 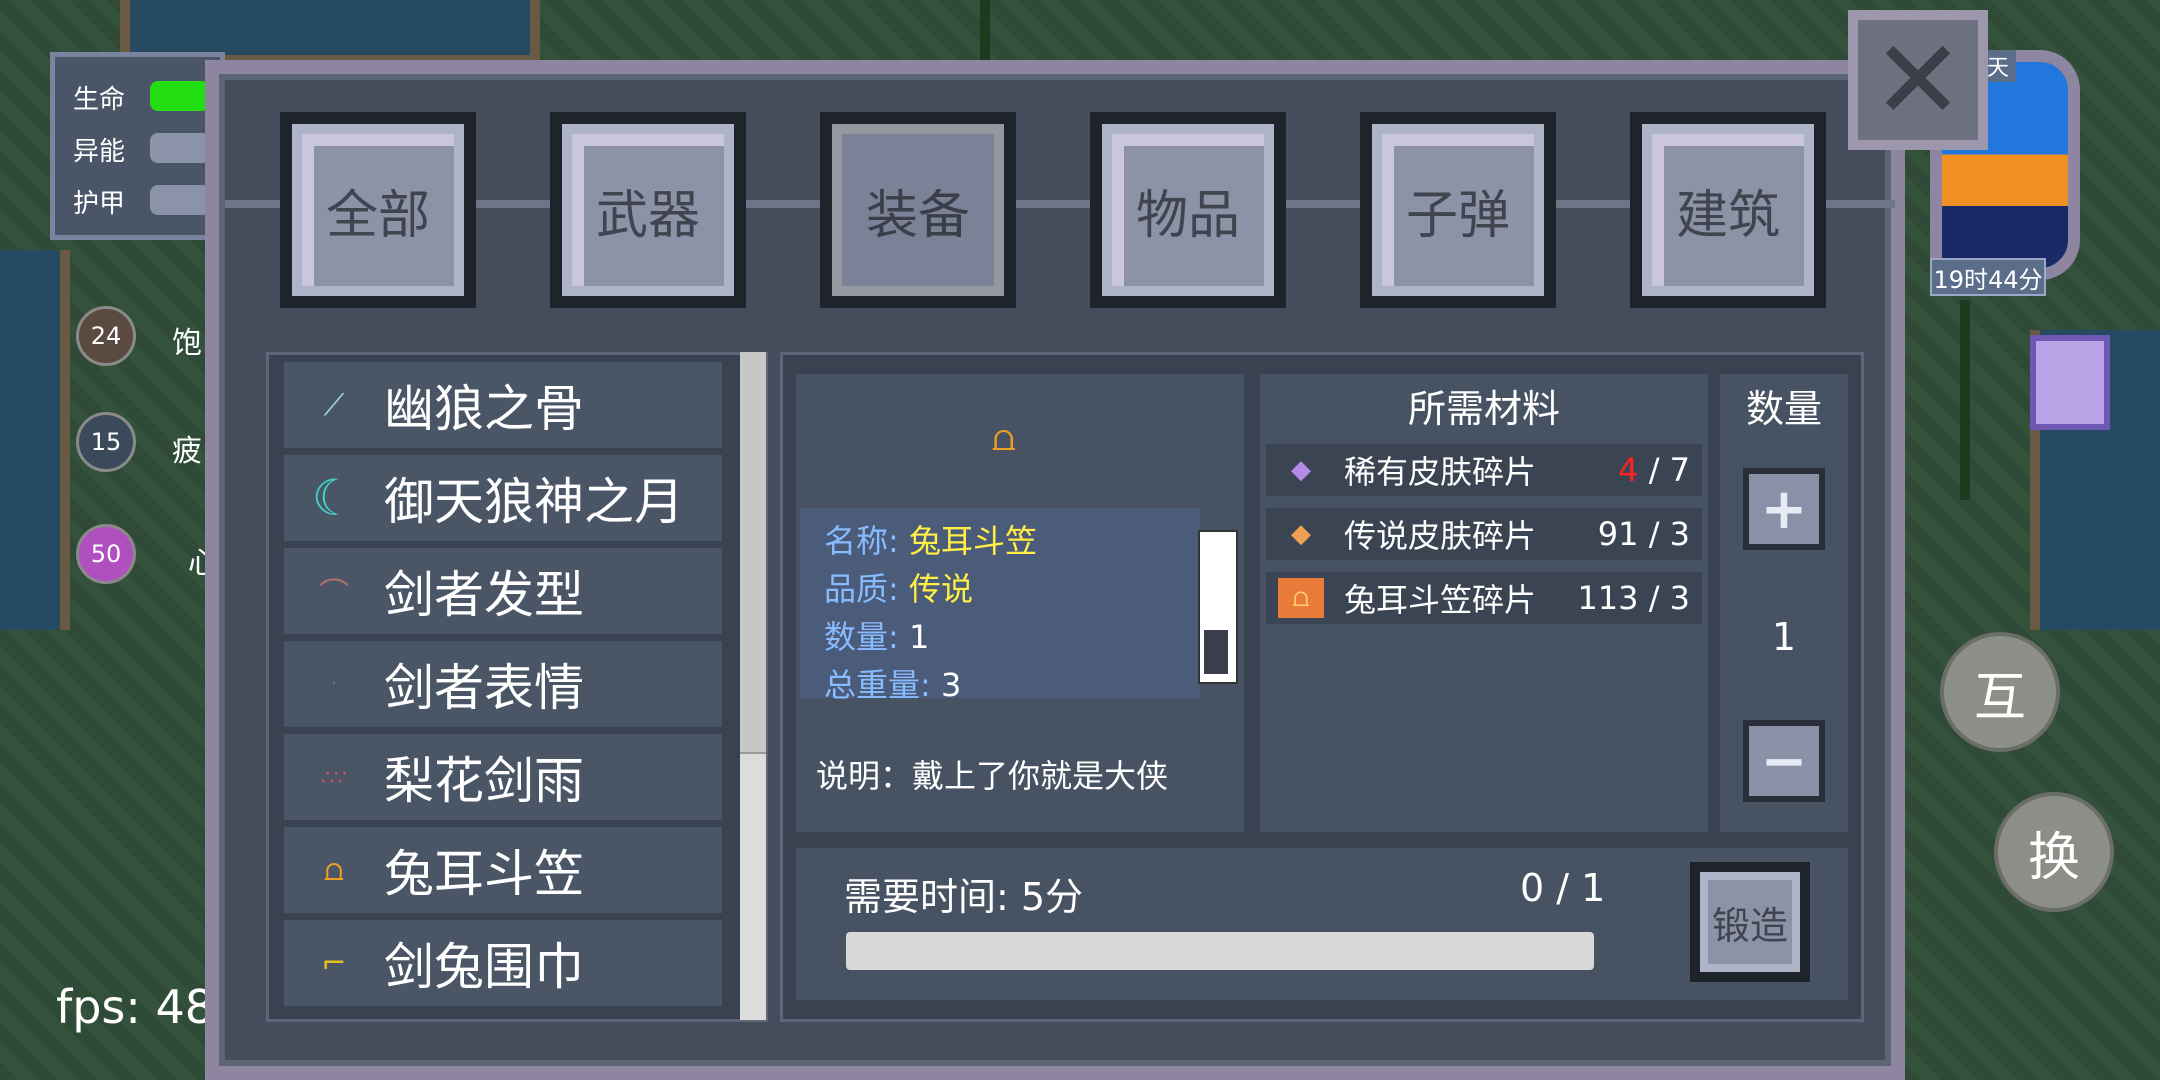 What do you see at coordinates (1783, 409) in the screenshot?
I see `quantity-title: 数量` at bounding box center [1783, 409].